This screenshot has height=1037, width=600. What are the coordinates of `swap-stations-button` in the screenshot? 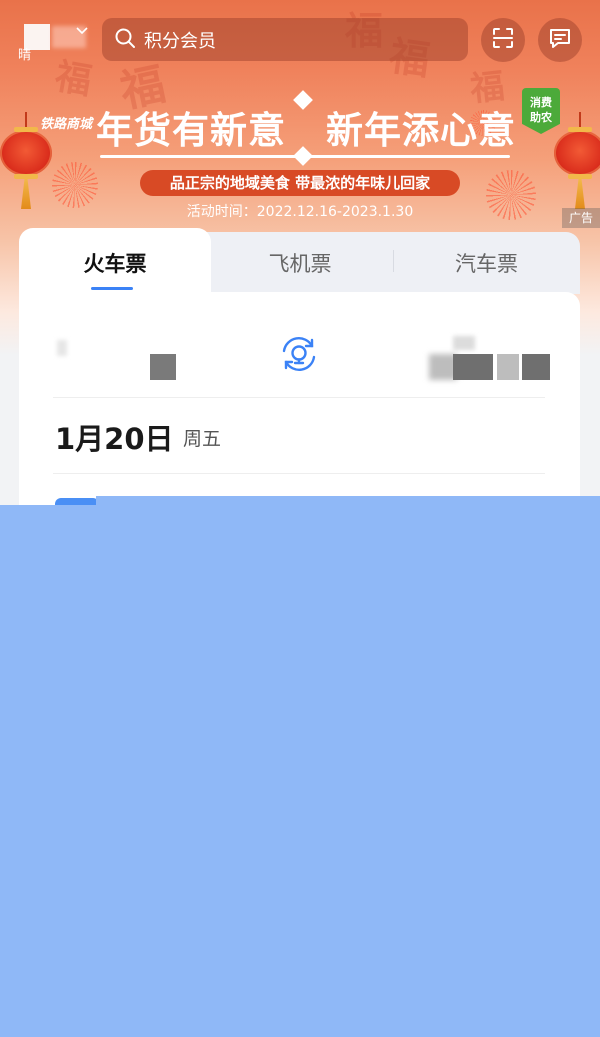 It's located at (299, 354).